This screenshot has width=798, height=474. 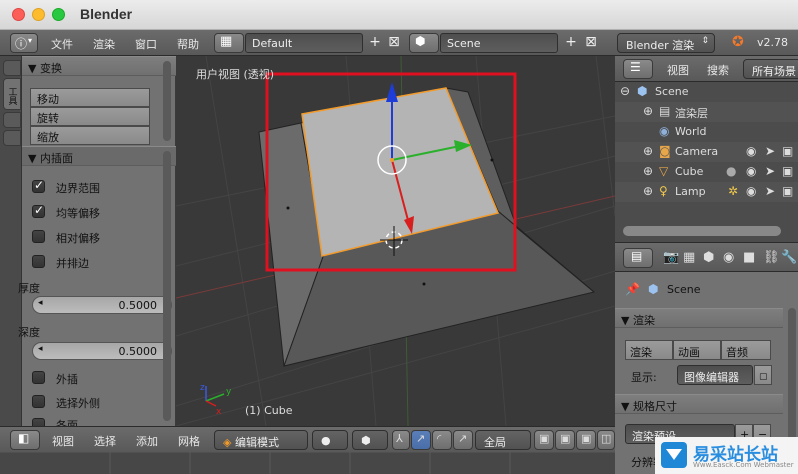 What do you see at coordinates (90, 97) in the screenshot?
I see `move-button: 移动` at bounding box center [90, 97].